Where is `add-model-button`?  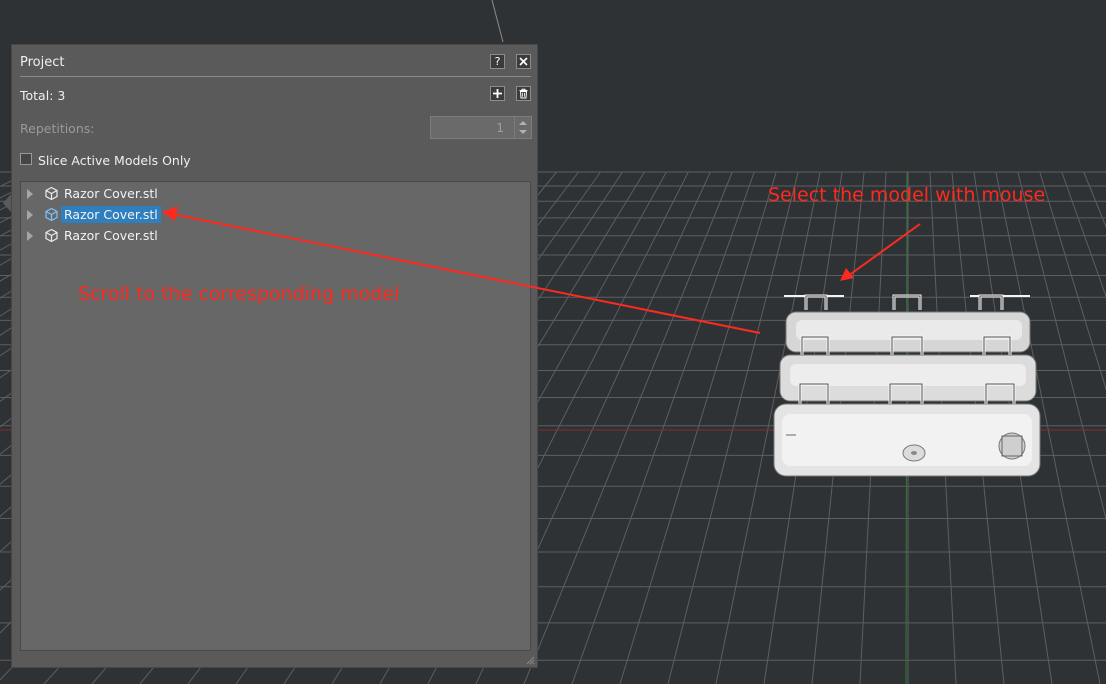
add-model-button is located at coordinates (497, 93).